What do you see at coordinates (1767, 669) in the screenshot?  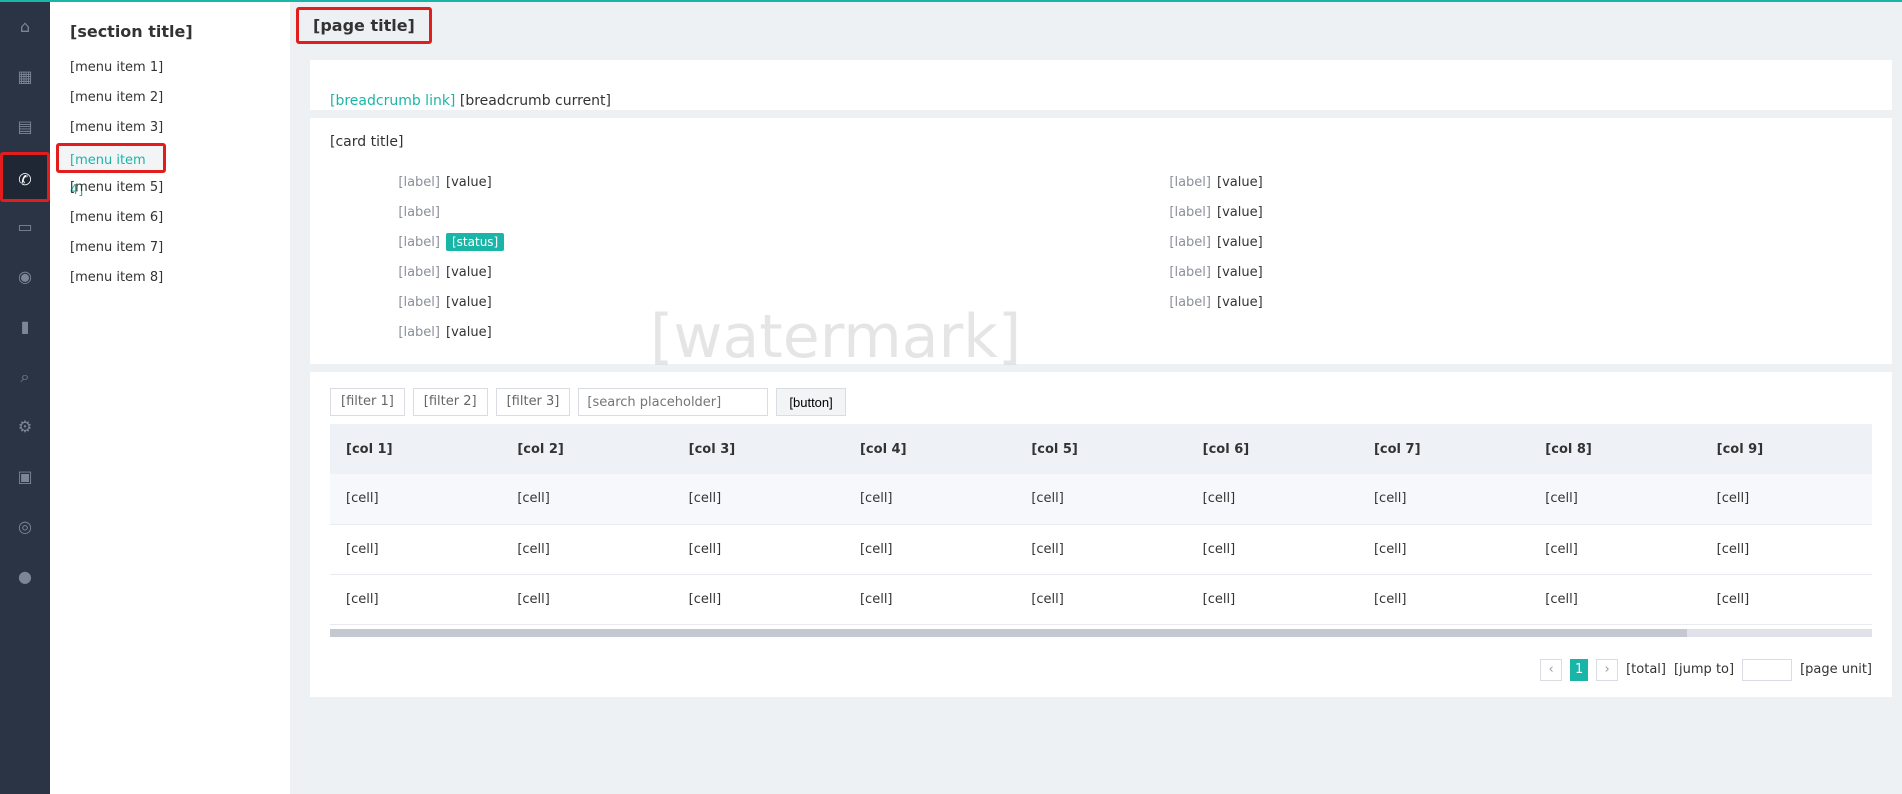 I see `jump-page-input` at bounding box center [1767, 669].